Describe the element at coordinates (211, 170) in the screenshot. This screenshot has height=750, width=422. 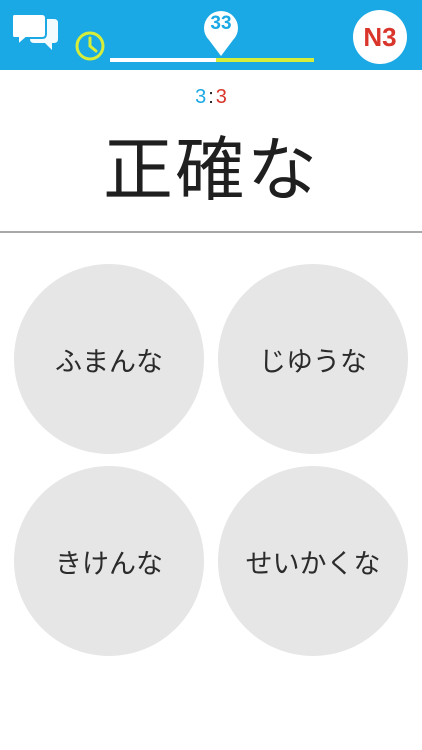
I see `question-word: 正確な` at that location.